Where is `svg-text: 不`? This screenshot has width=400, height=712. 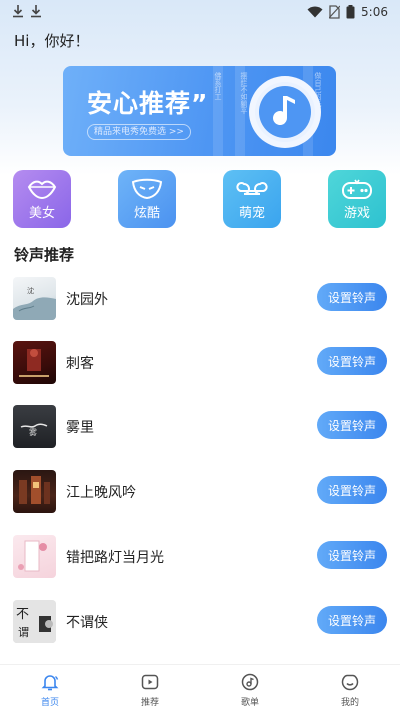 svg-text: 不 is located at coordinates (22, 614).